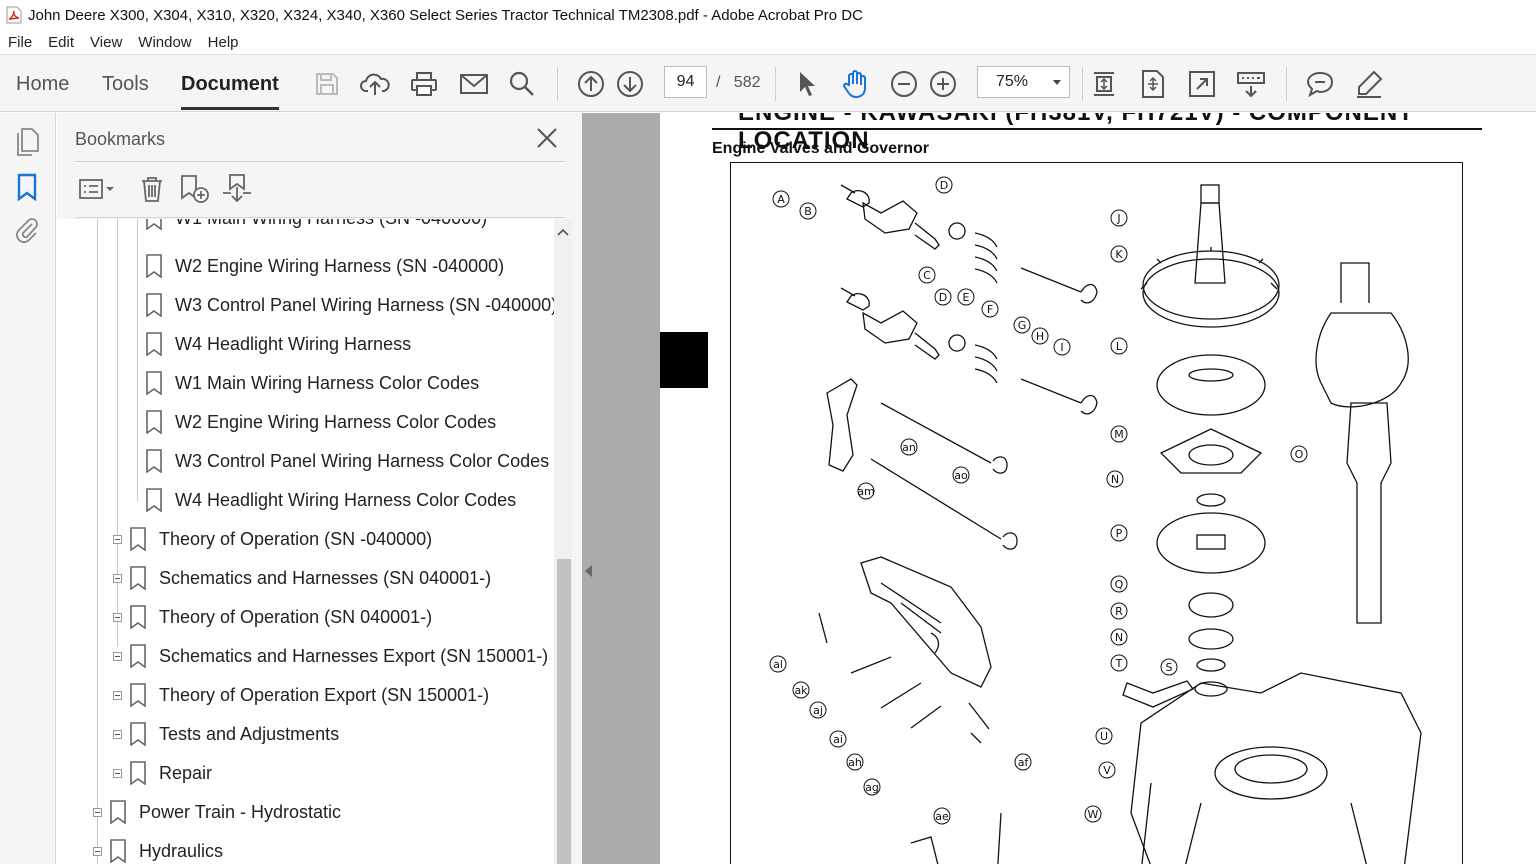  Describe the element at coordinates (152, 189) in the screenshot. I see `delete-bookmark-icon` at that location.